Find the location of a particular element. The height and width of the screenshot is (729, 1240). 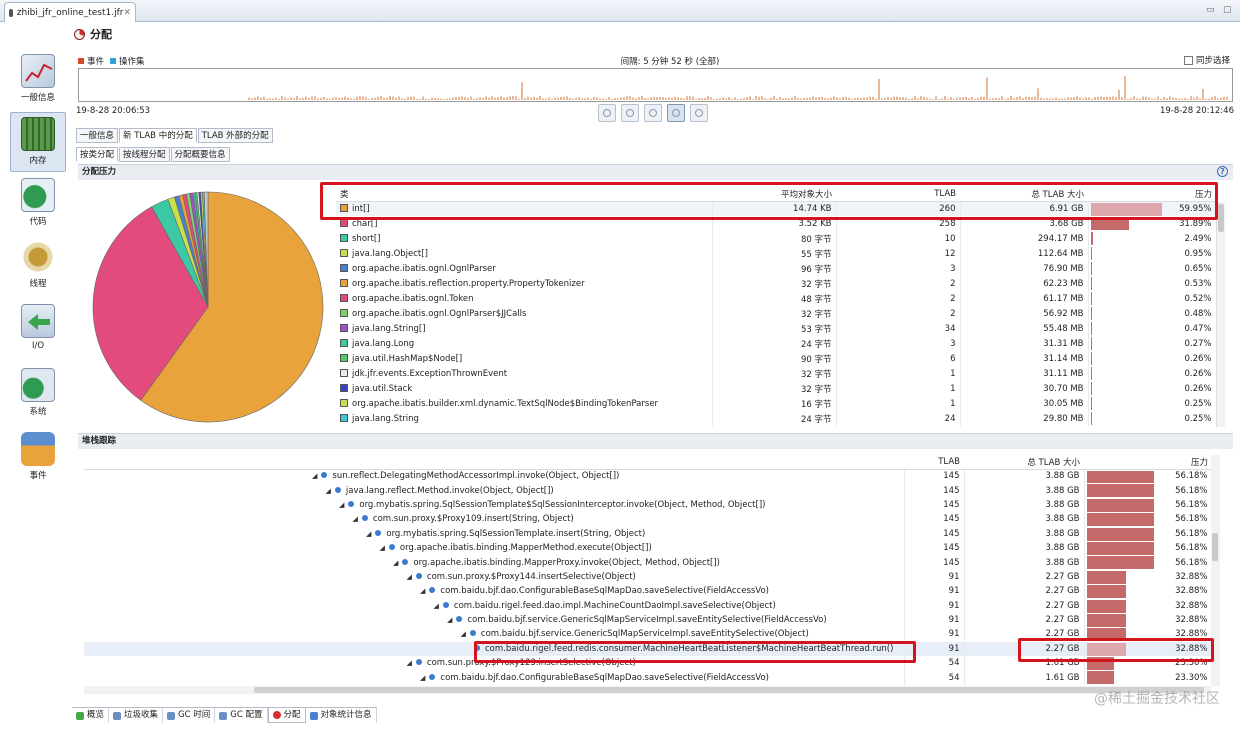

zoom-prev-button is located at coordinates (607, 113).